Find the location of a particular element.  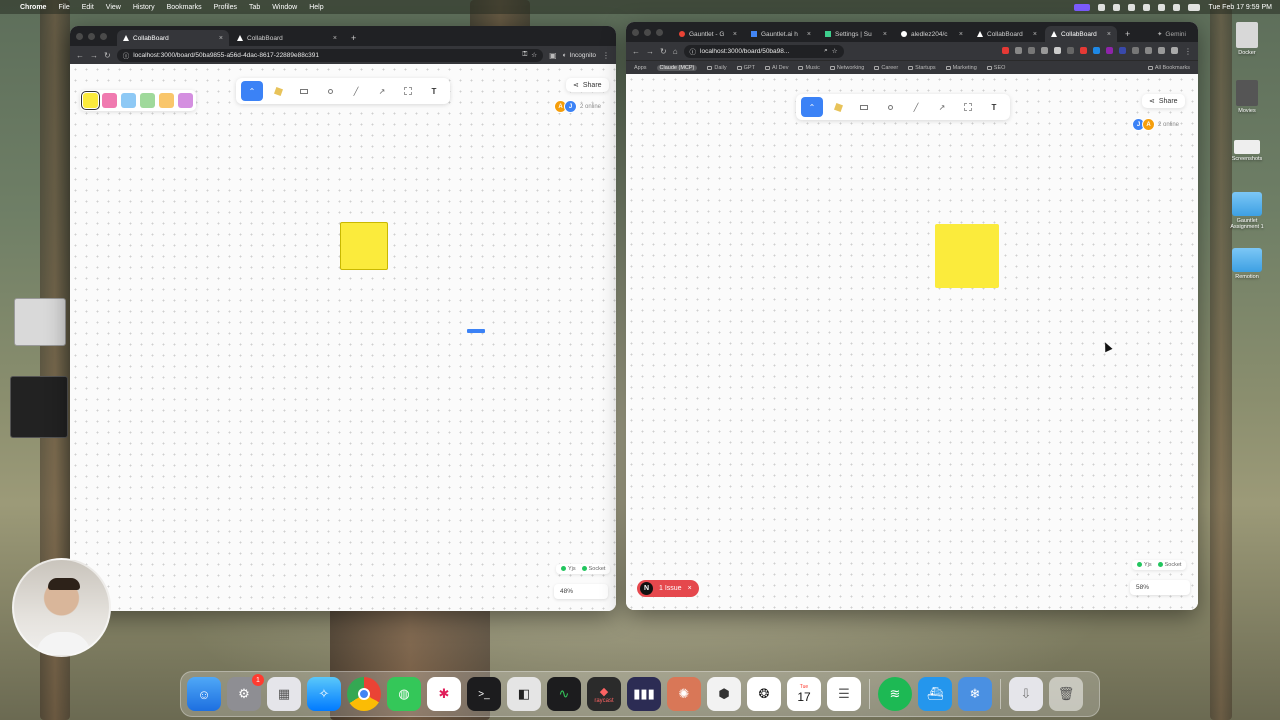

dock-docker: ⛴ is located at coordinates (935, 694).